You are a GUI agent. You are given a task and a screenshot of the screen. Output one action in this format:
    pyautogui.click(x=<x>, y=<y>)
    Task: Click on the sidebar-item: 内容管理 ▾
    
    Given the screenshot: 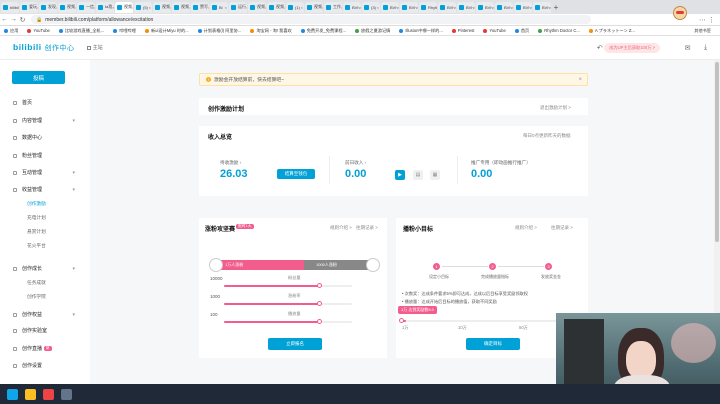 What is the action you would take?
    pyautogui.click(x=44, y=120)
    